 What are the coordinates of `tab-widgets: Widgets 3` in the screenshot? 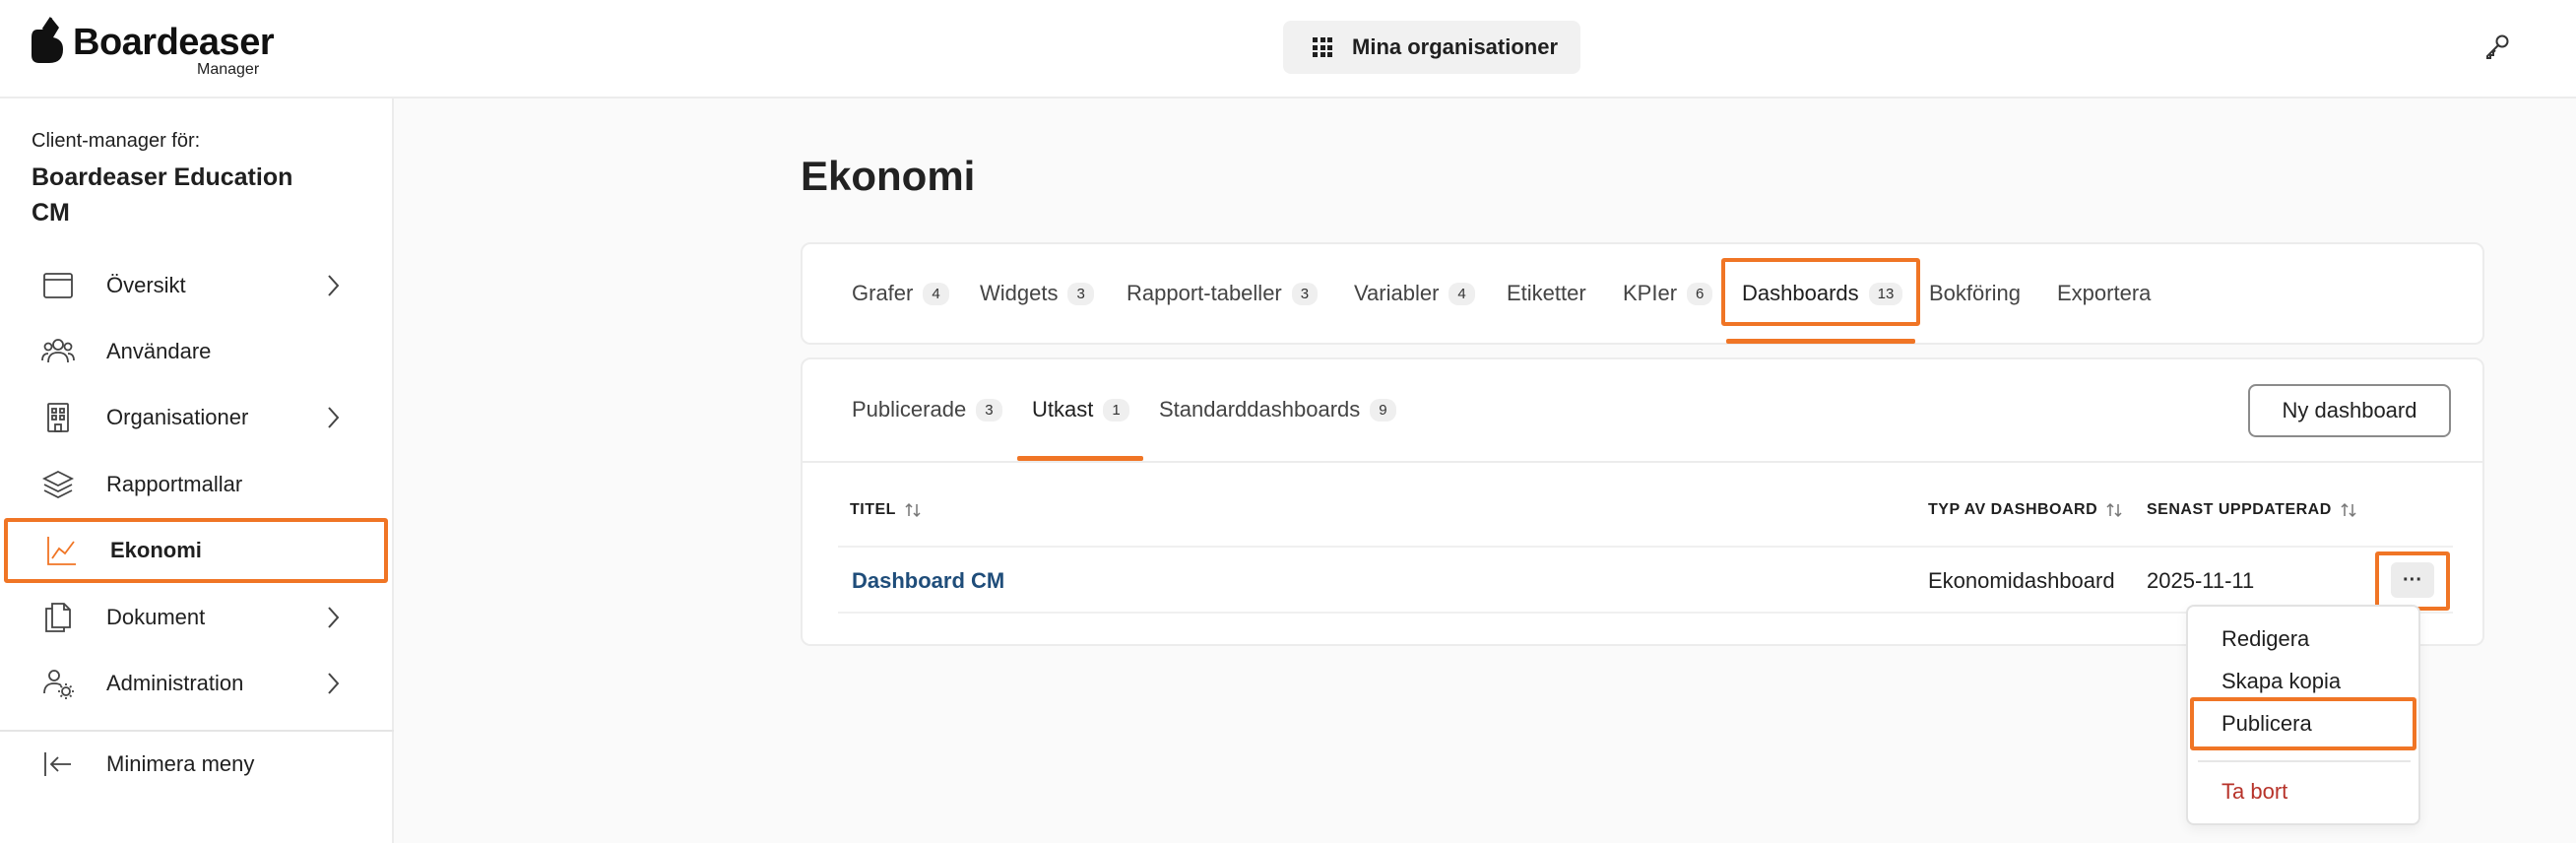 It's located at (1037, 293).